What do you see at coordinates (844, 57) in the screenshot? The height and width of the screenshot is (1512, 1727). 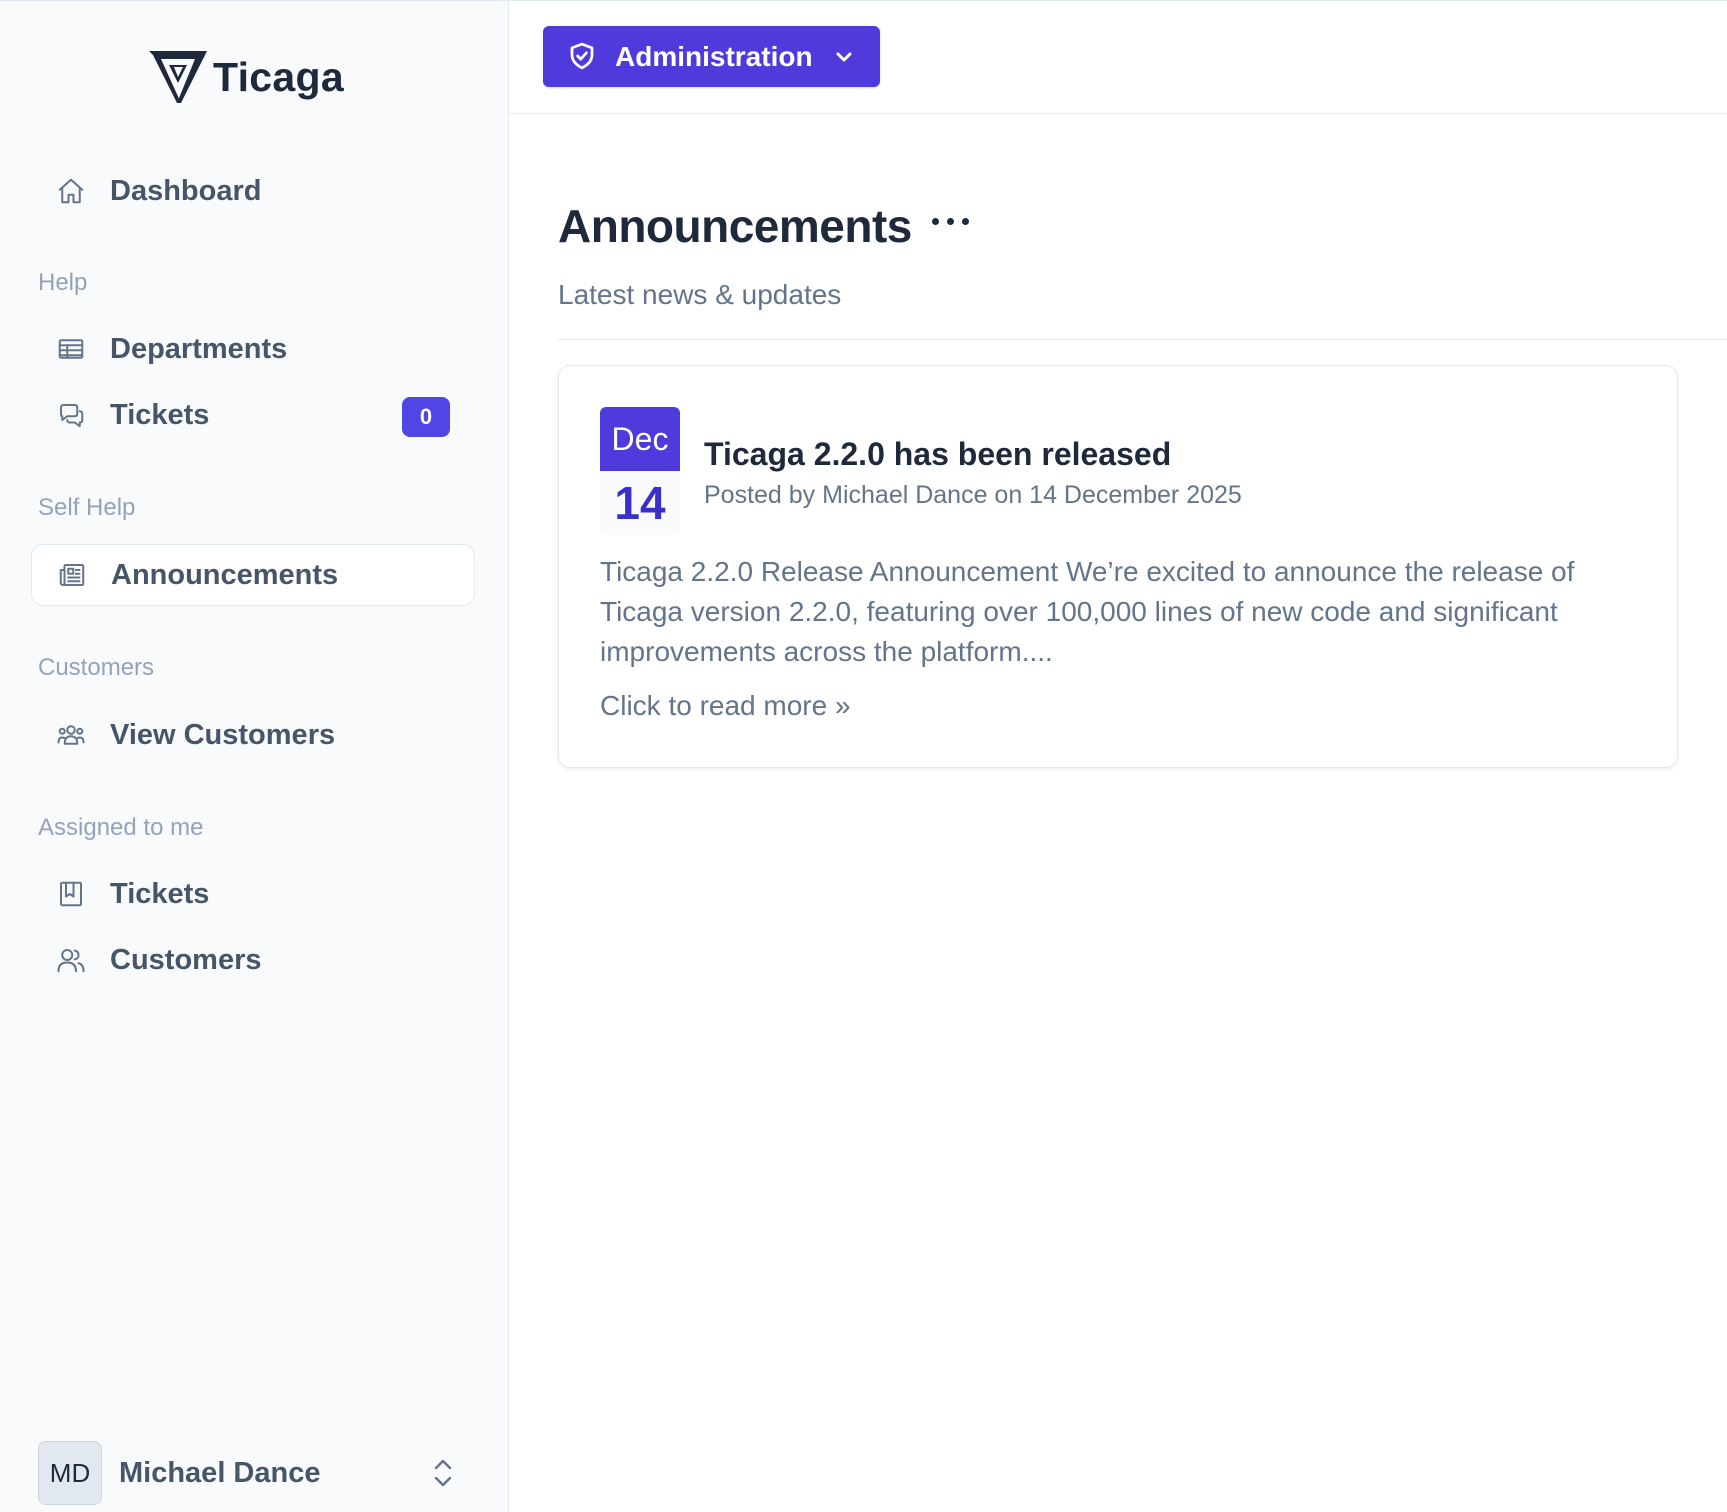 I see `chevron-down-icon` at bounding box center [844, 57].